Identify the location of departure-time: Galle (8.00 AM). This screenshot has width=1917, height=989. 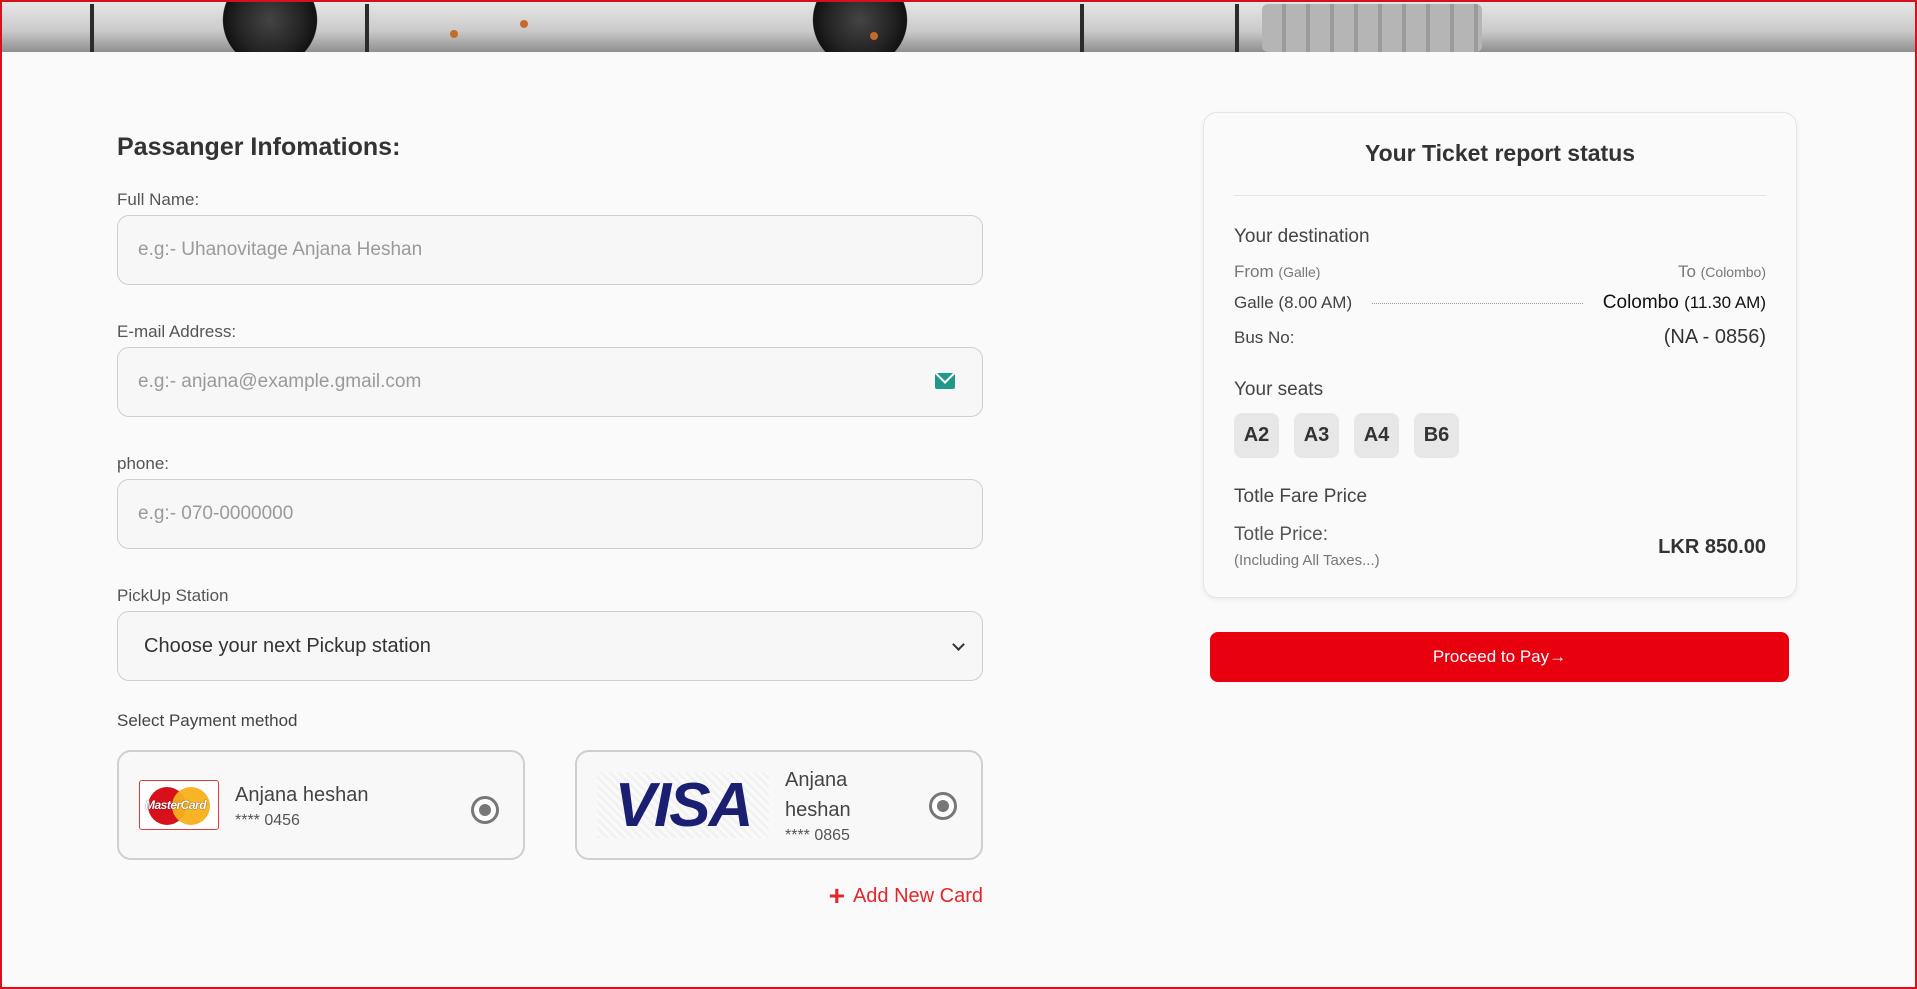
(1293, 302).